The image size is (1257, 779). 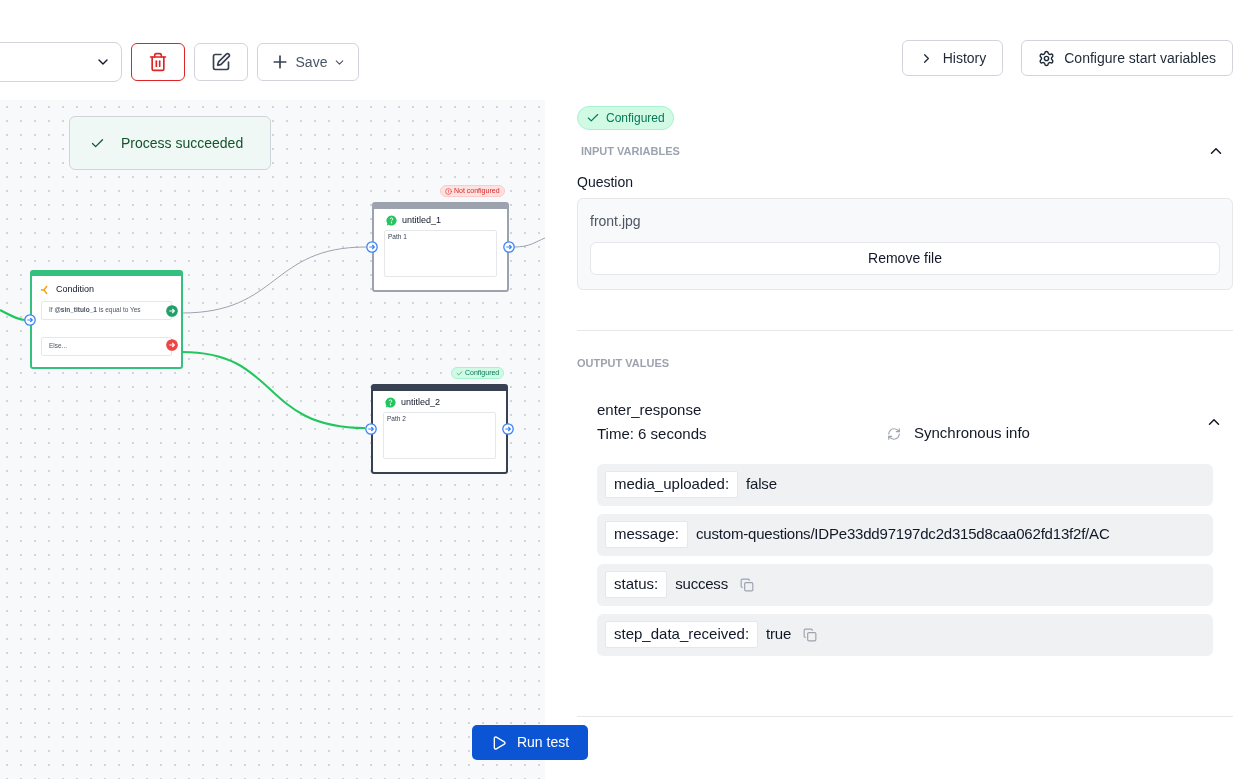 What do you see at coordinates (422, 220) in the screenshot?
I see `node-title: untitled_1` at bounding box center [422, 220].